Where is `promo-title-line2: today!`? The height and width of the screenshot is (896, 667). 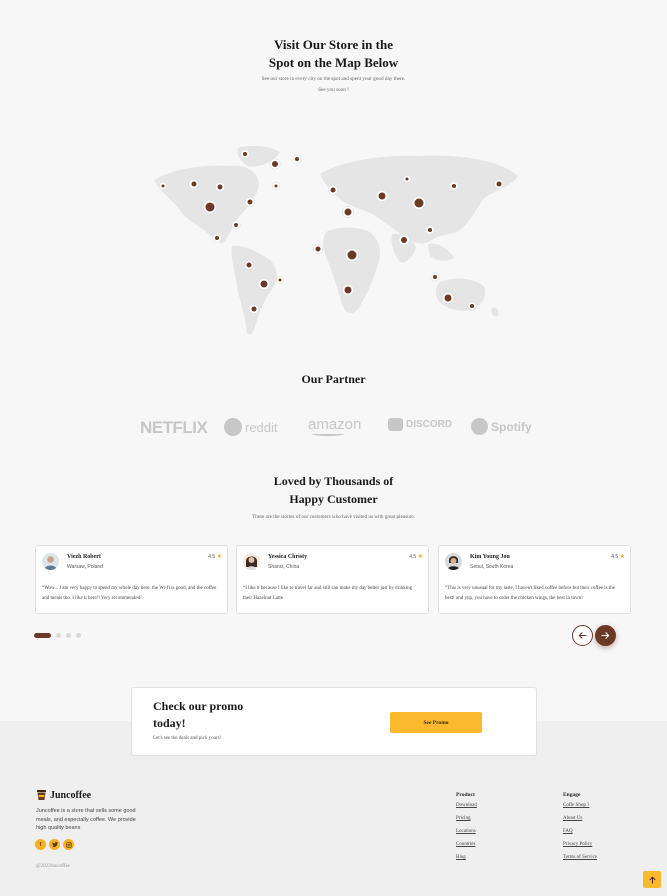
promo-title-line2: today! is located at coordinates (169, 723).